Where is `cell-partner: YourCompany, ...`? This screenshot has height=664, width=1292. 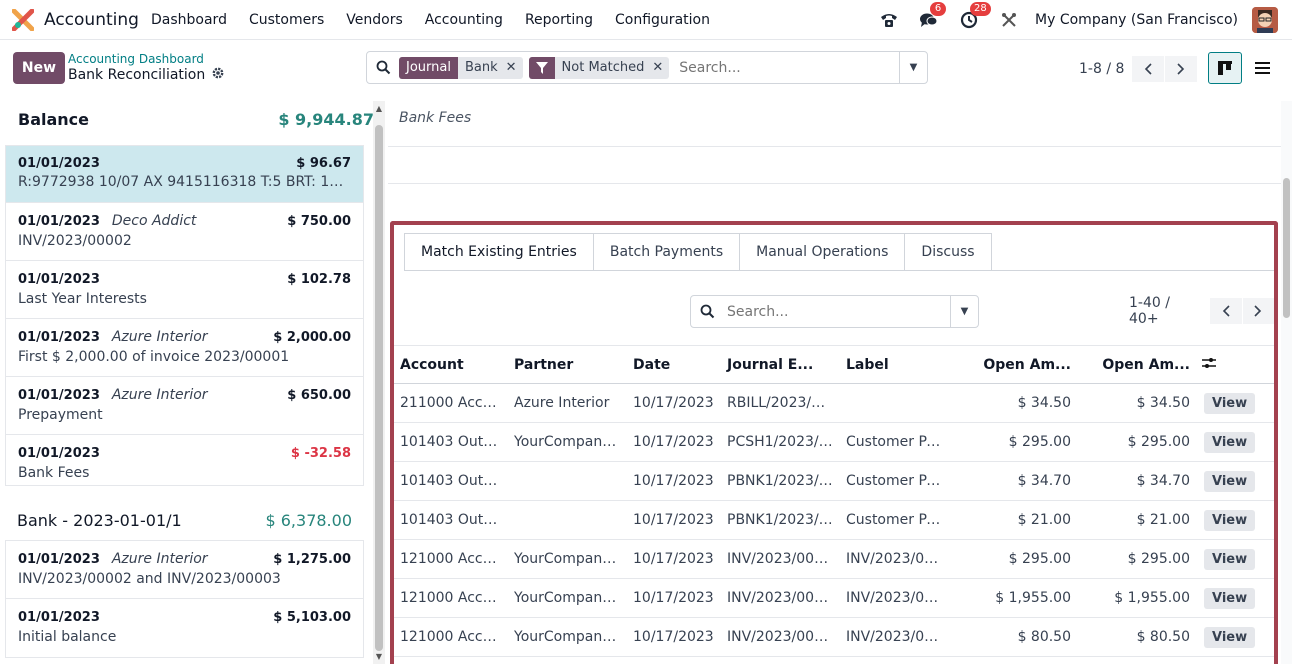
cell-partner: YourCompany, ... is located at coordinates (567, 598).